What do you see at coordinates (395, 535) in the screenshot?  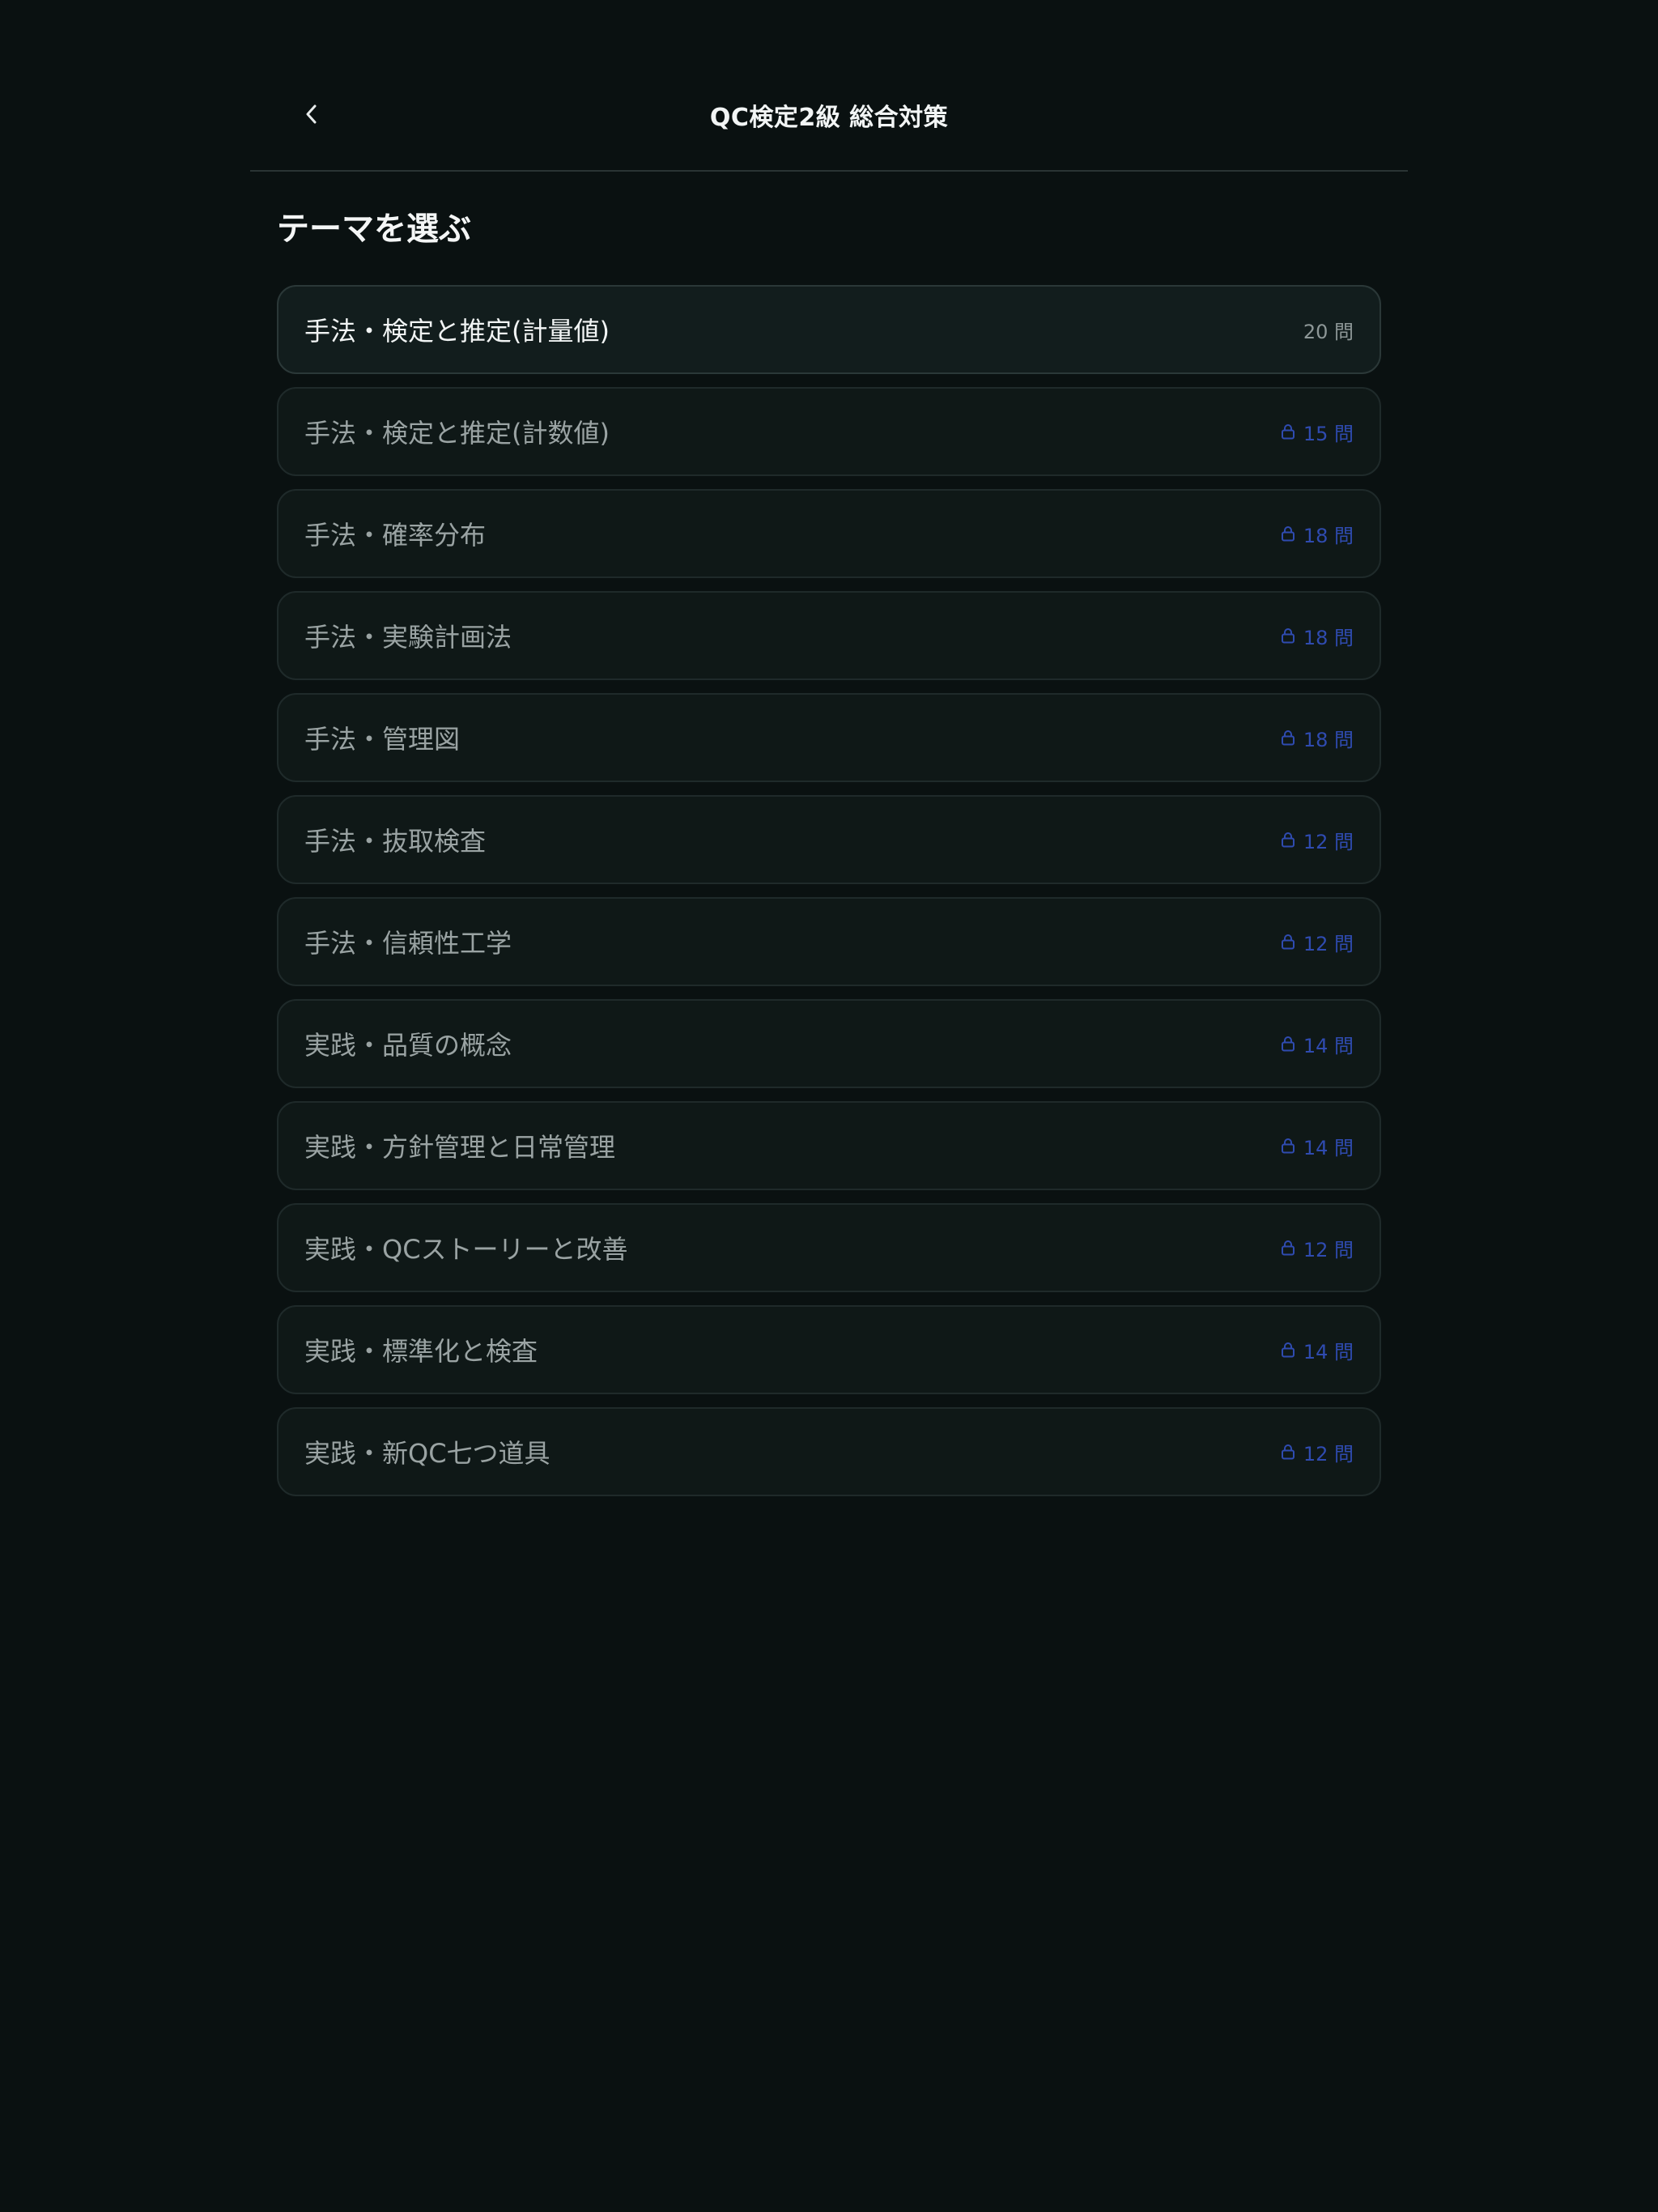 I see `theme-label: 手法・確率分布` at bounding box center [395, 535].